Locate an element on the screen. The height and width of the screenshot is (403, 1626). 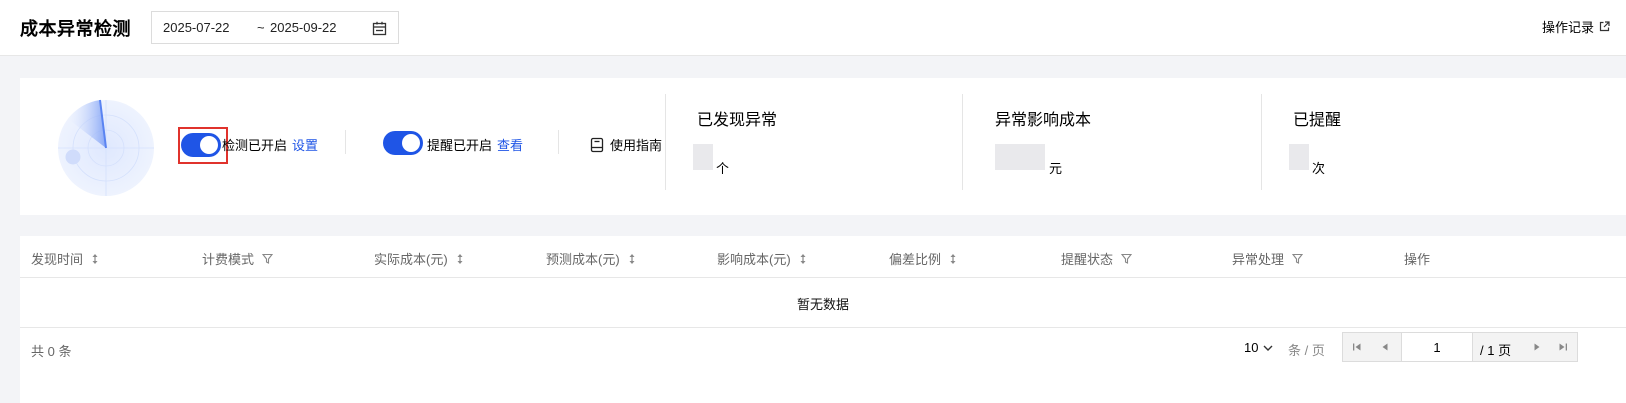
stat-anomalies-unit: 个 is located at coordinates (723, 168).